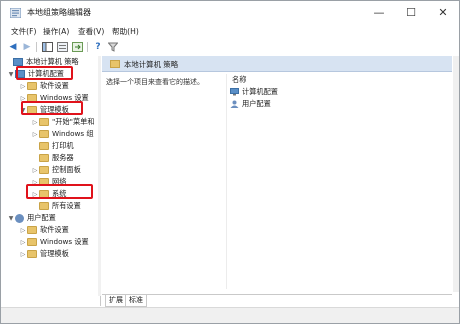  I want to click on control-panel-label: 控制面板, so click(66, 169).